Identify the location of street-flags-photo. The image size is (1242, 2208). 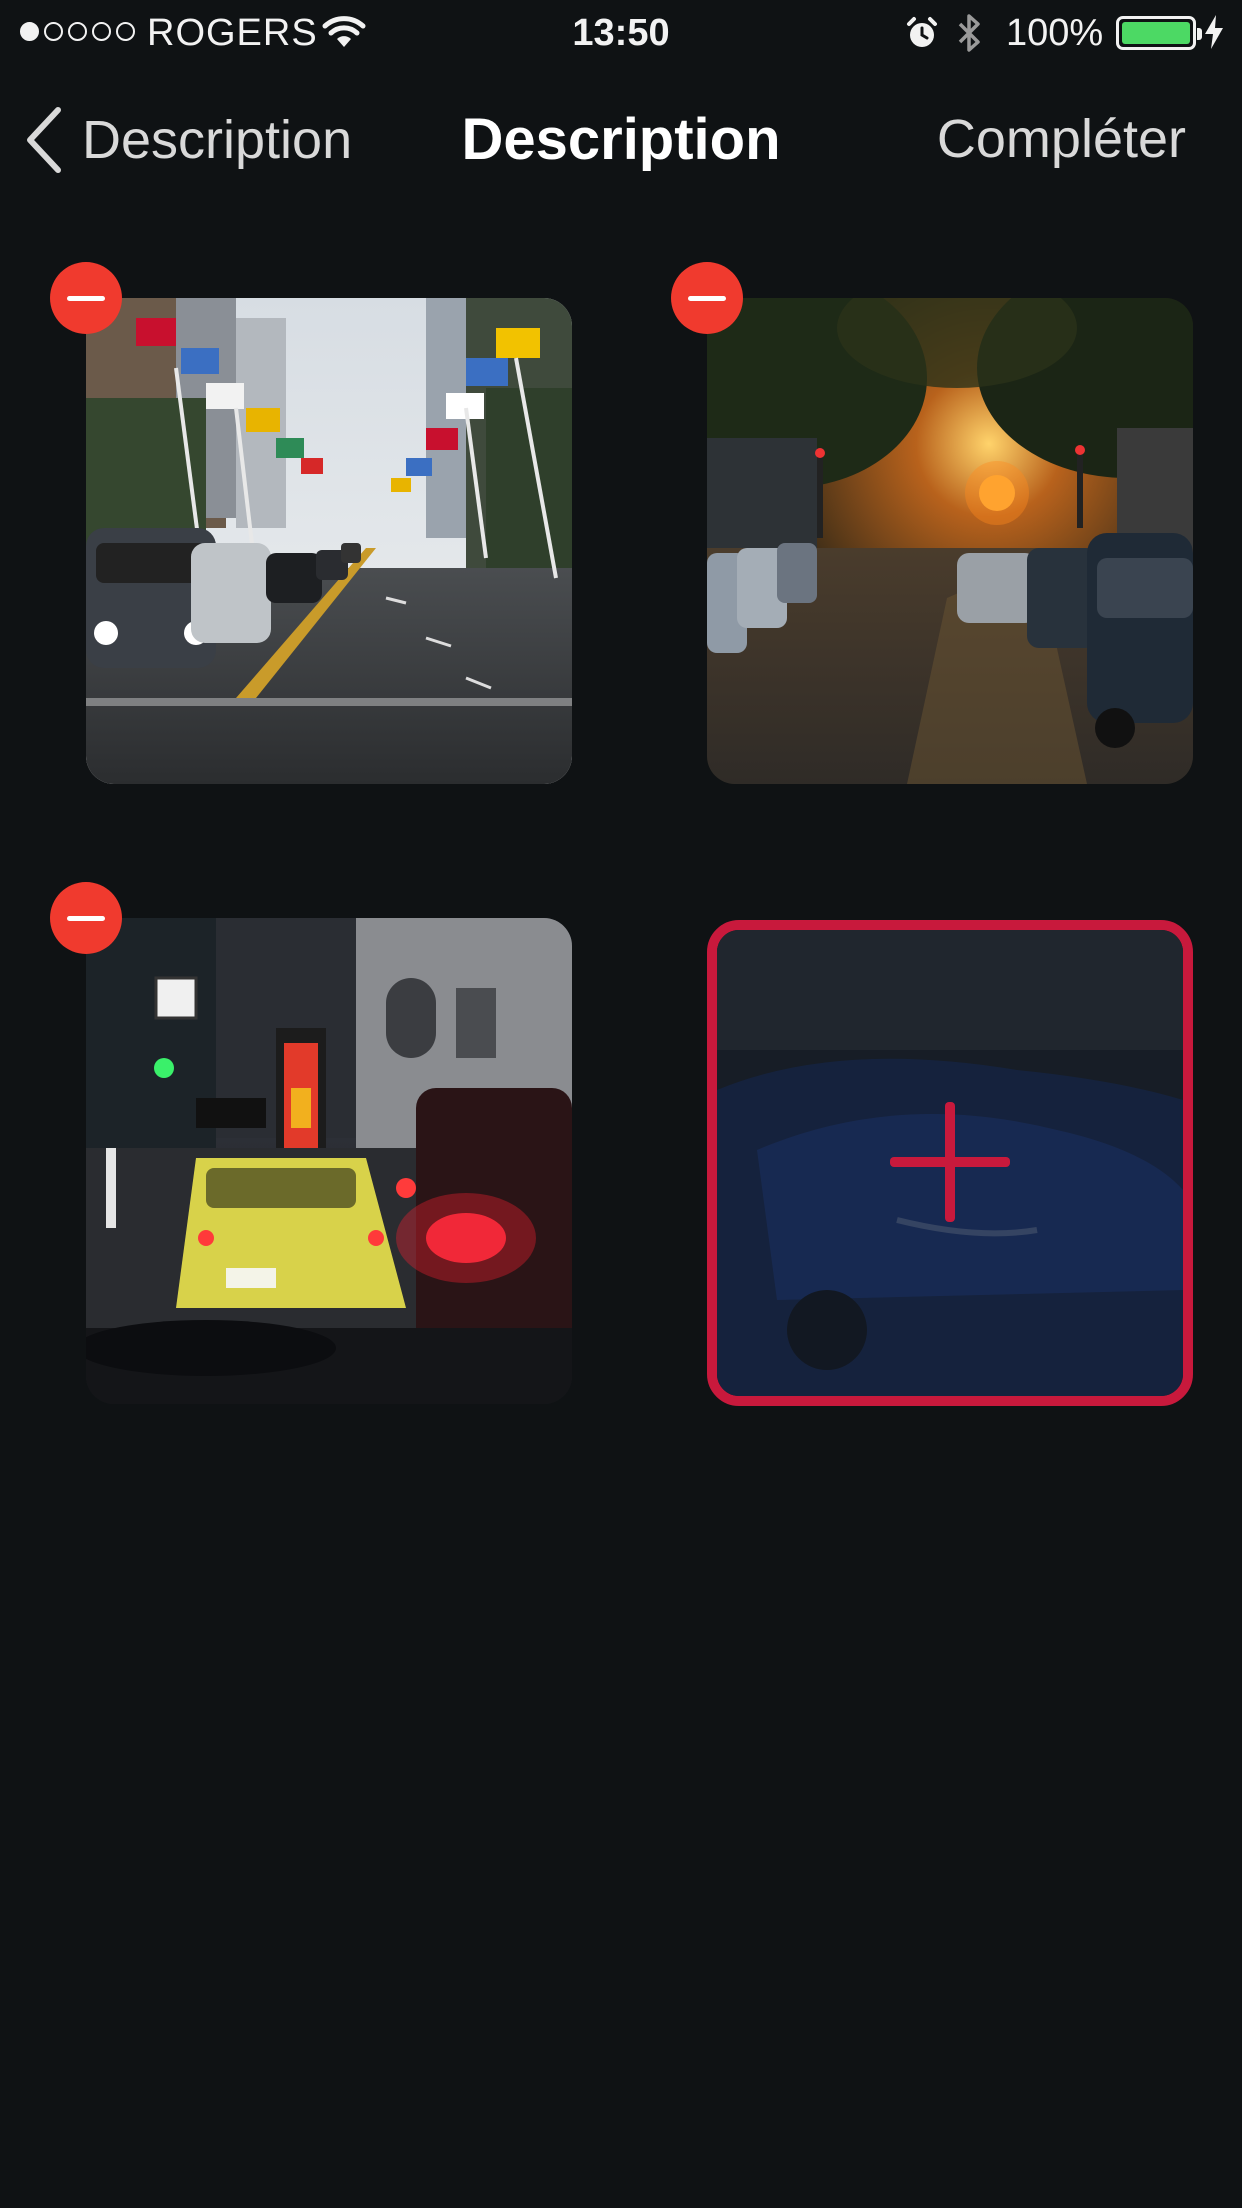
(329, 541).